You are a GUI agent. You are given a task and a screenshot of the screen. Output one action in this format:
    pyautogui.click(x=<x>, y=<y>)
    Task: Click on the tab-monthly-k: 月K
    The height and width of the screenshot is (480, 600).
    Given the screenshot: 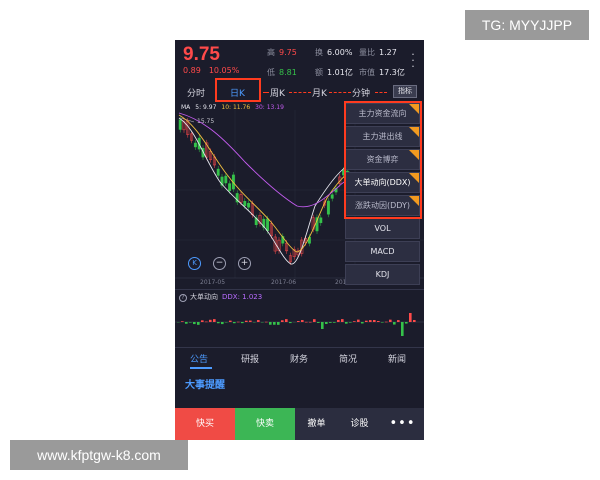 What is the action you would take?
    pyautogui.click(x=319, y=92)
    